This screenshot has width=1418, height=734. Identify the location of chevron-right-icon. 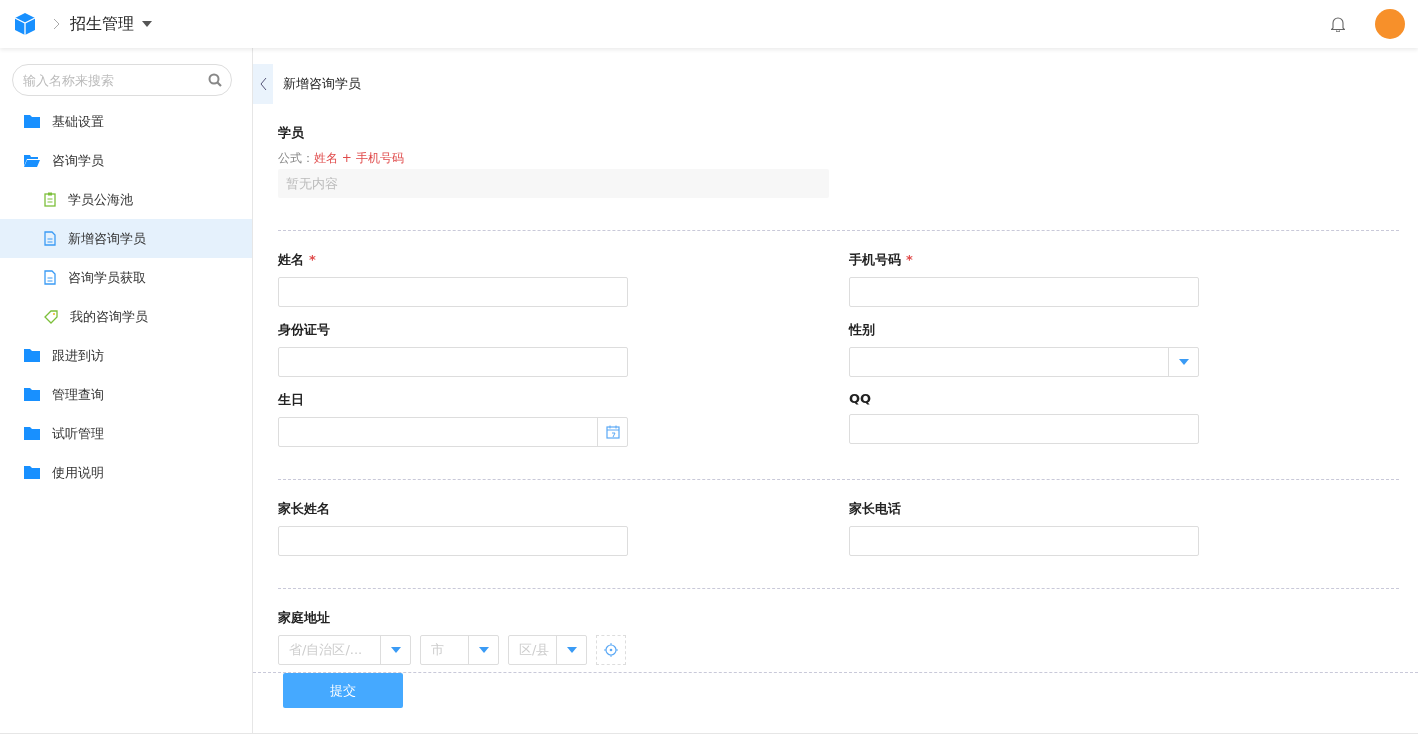
(56, 24).